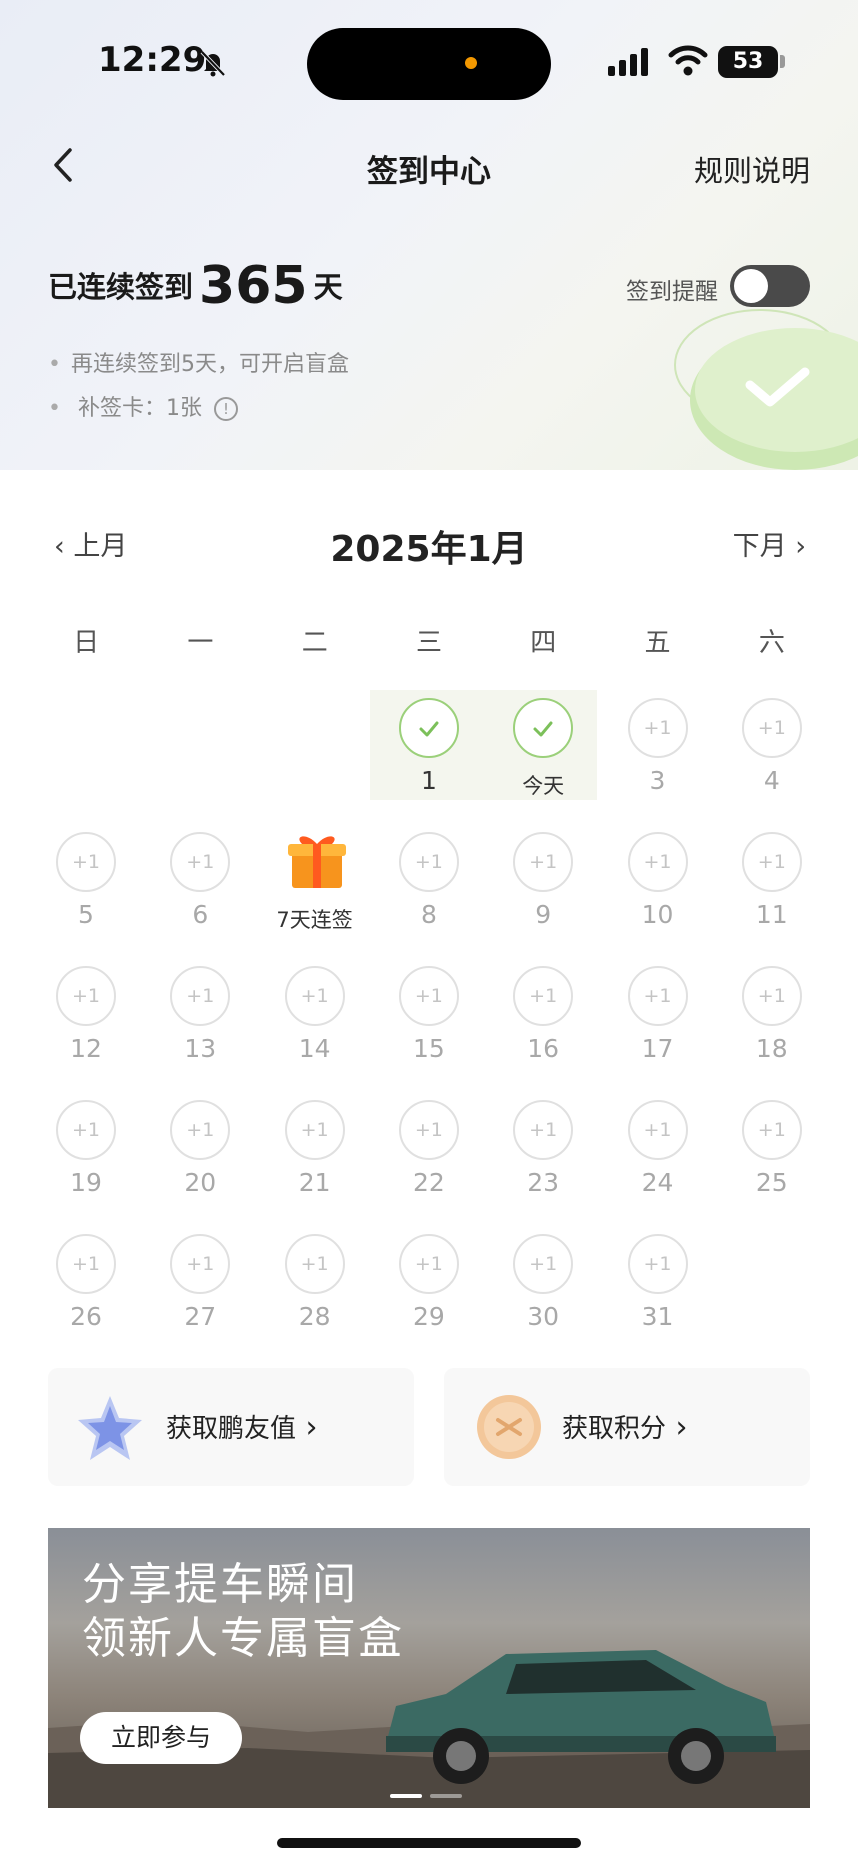  Describe the element at coordinates (543, 786) in the screenshot. I see `day-number: 今天` at that location.